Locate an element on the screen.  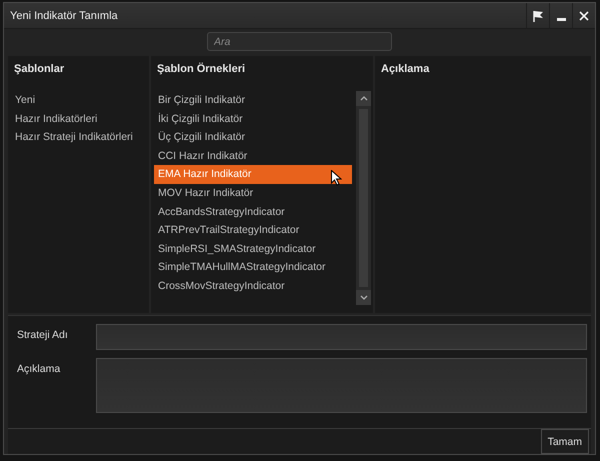
list-item: MOV Hazır Indikatör is located at coordinates (253, 193).